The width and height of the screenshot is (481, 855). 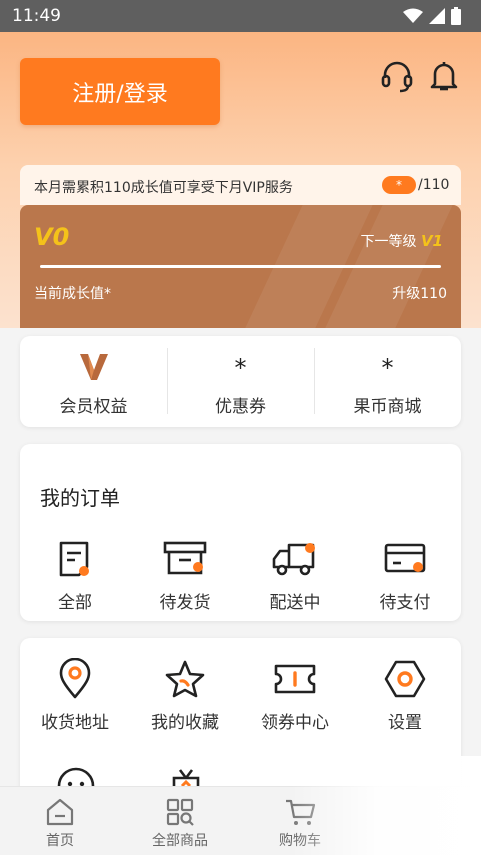 What do you see at coordinates (405, 679) in the screenshot?
I see `settings-icon` at bounding box center [405, 679].